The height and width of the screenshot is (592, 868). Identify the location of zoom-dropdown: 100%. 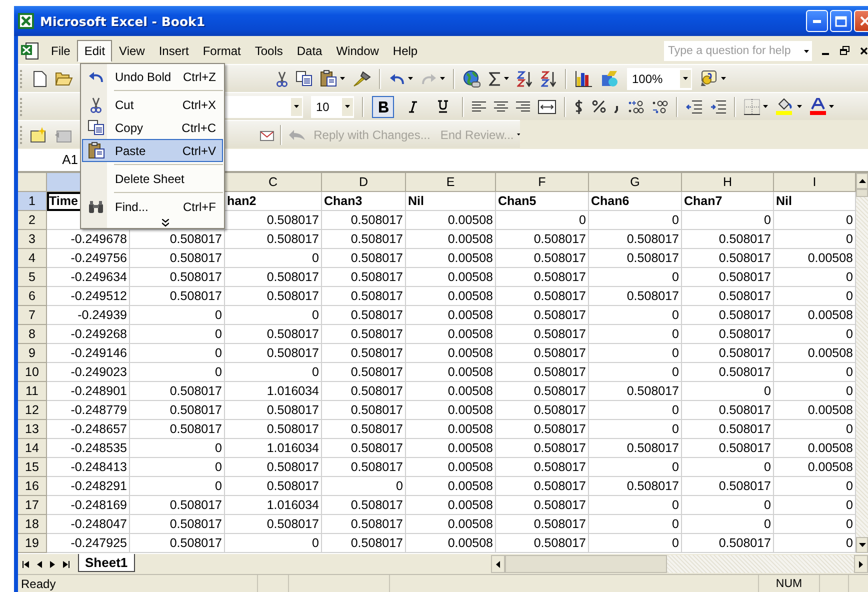
(659, 79).